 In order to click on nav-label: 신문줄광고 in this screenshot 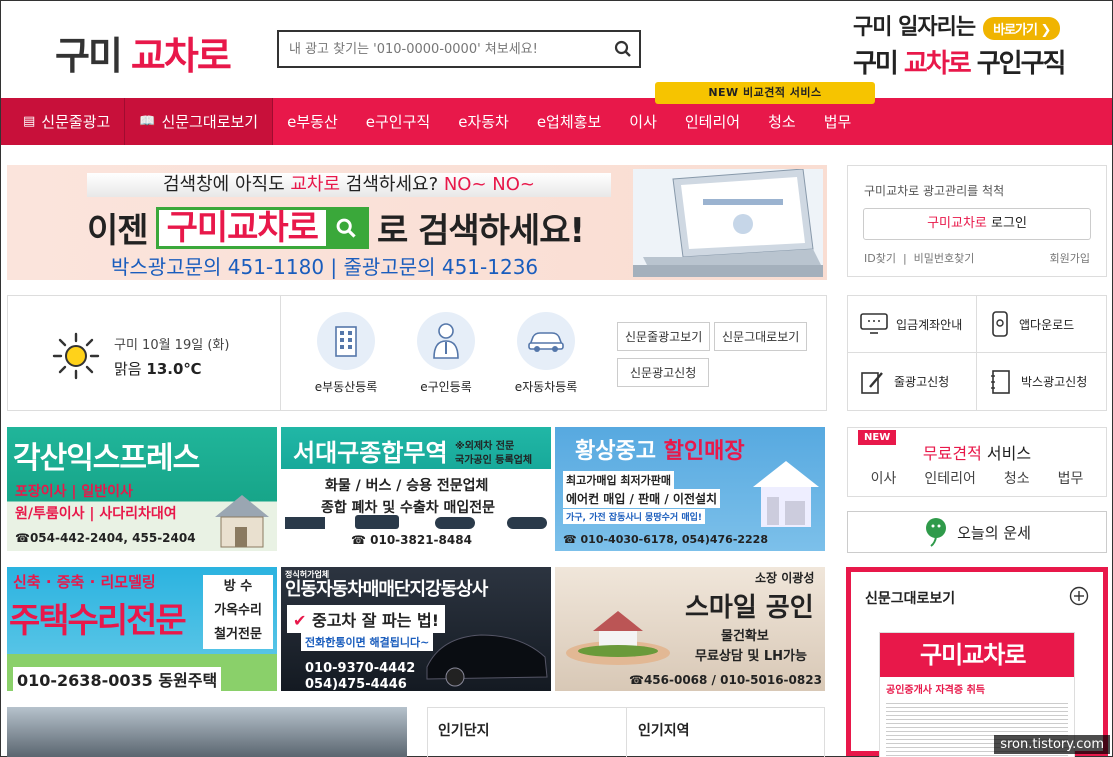, I will do `click(76, 122)`.